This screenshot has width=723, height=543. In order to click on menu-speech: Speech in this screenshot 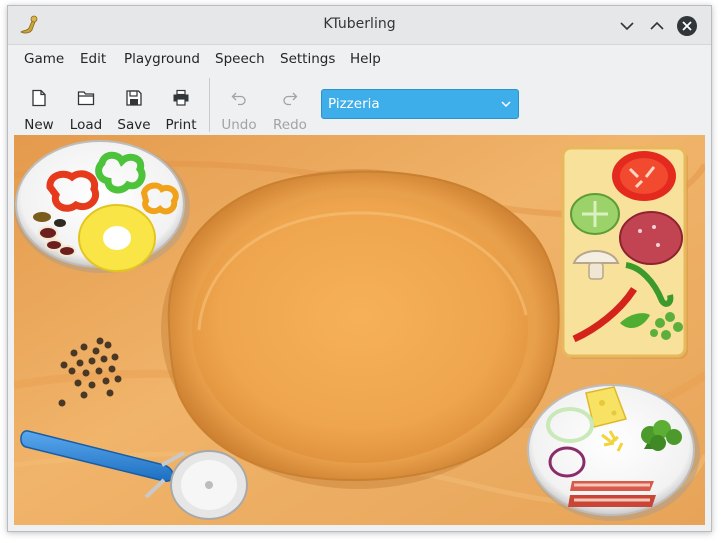, I will do `click(240, 59)`.